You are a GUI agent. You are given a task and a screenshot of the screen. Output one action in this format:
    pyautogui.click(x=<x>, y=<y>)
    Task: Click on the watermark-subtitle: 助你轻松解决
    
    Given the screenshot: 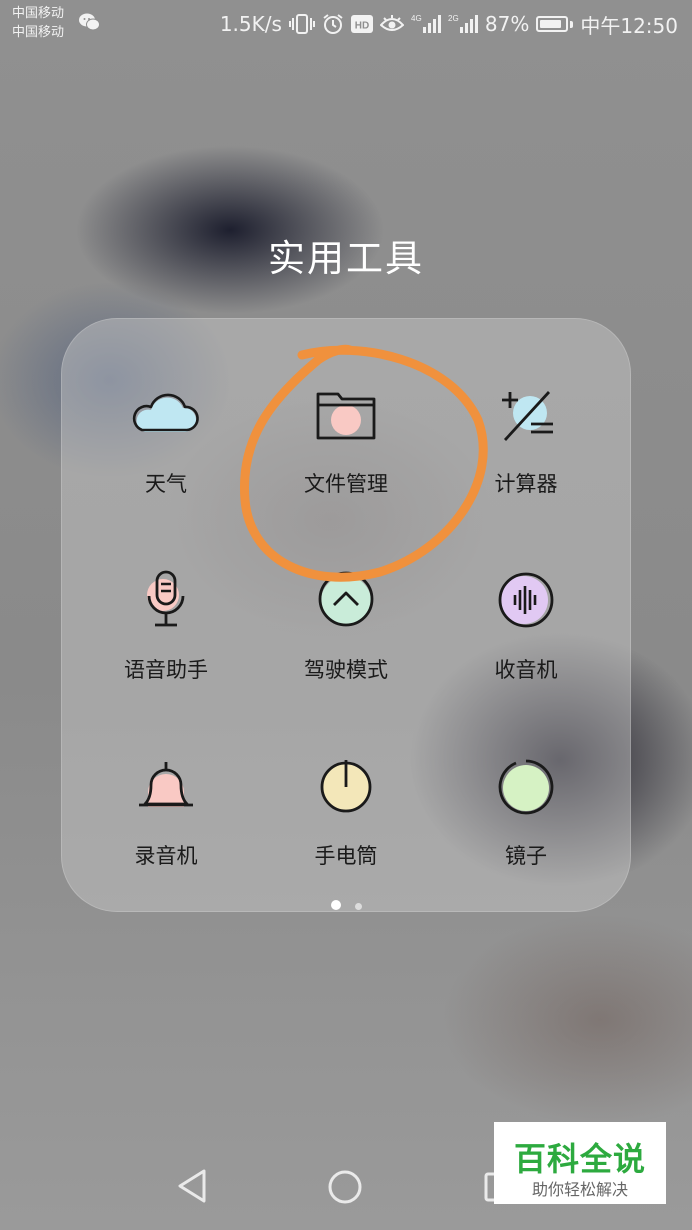 What is the action you would take?
    pyautogui.click(x=579, y=1189)
    